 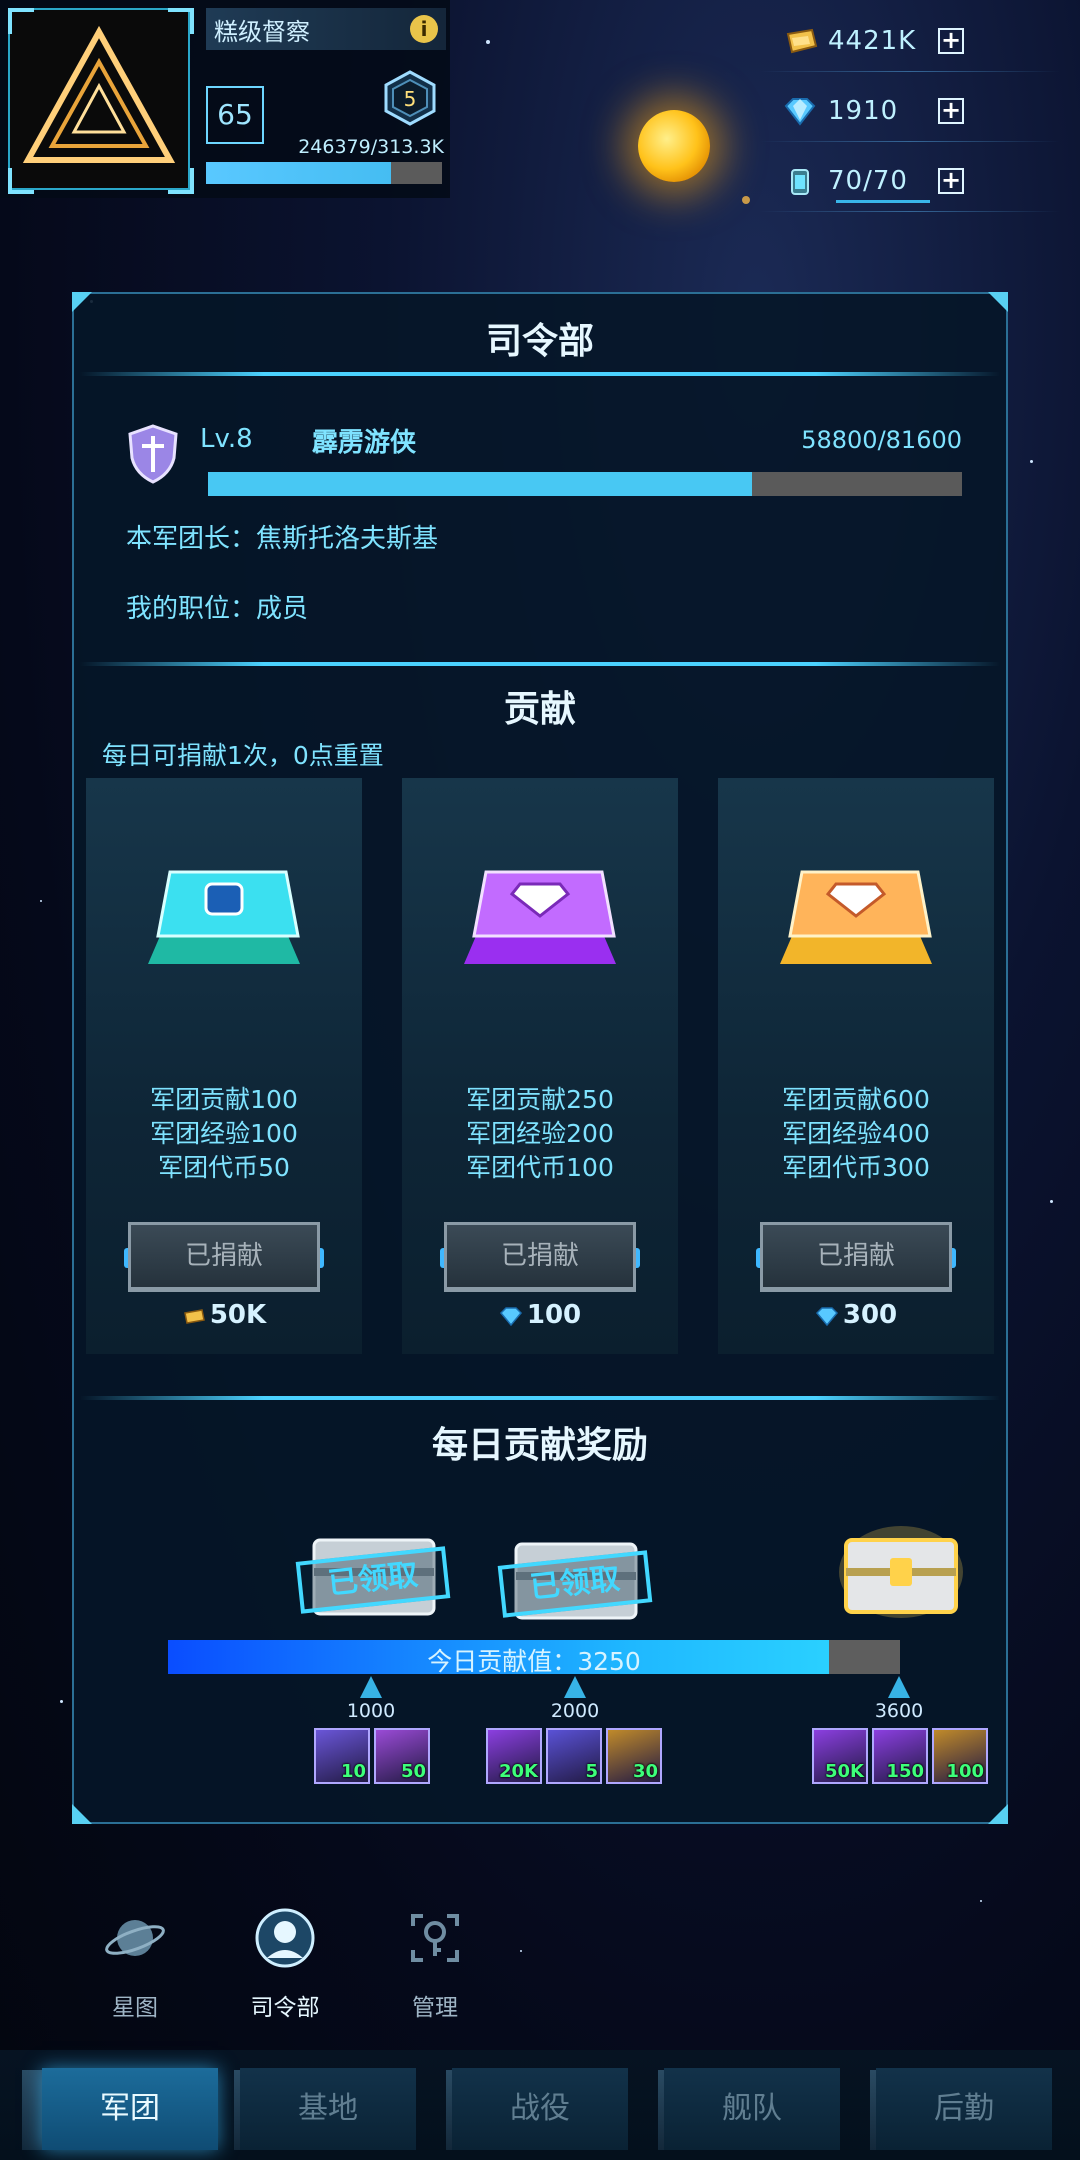 What do you see at coordinates (674, 146) in the screenshot?
I see `sun-planet` at bounding box center [674, 146].